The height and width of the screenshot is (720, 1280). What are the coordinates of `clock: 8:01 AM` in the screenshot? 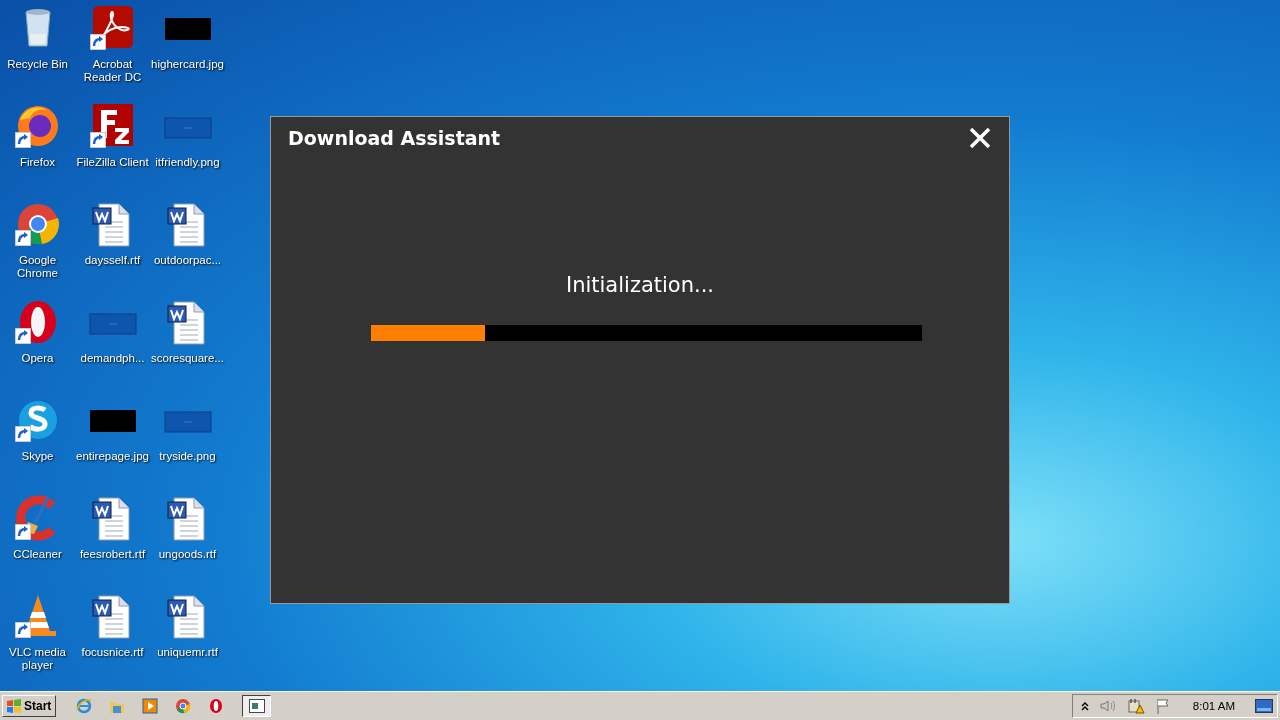 It's located at (1213, 706).